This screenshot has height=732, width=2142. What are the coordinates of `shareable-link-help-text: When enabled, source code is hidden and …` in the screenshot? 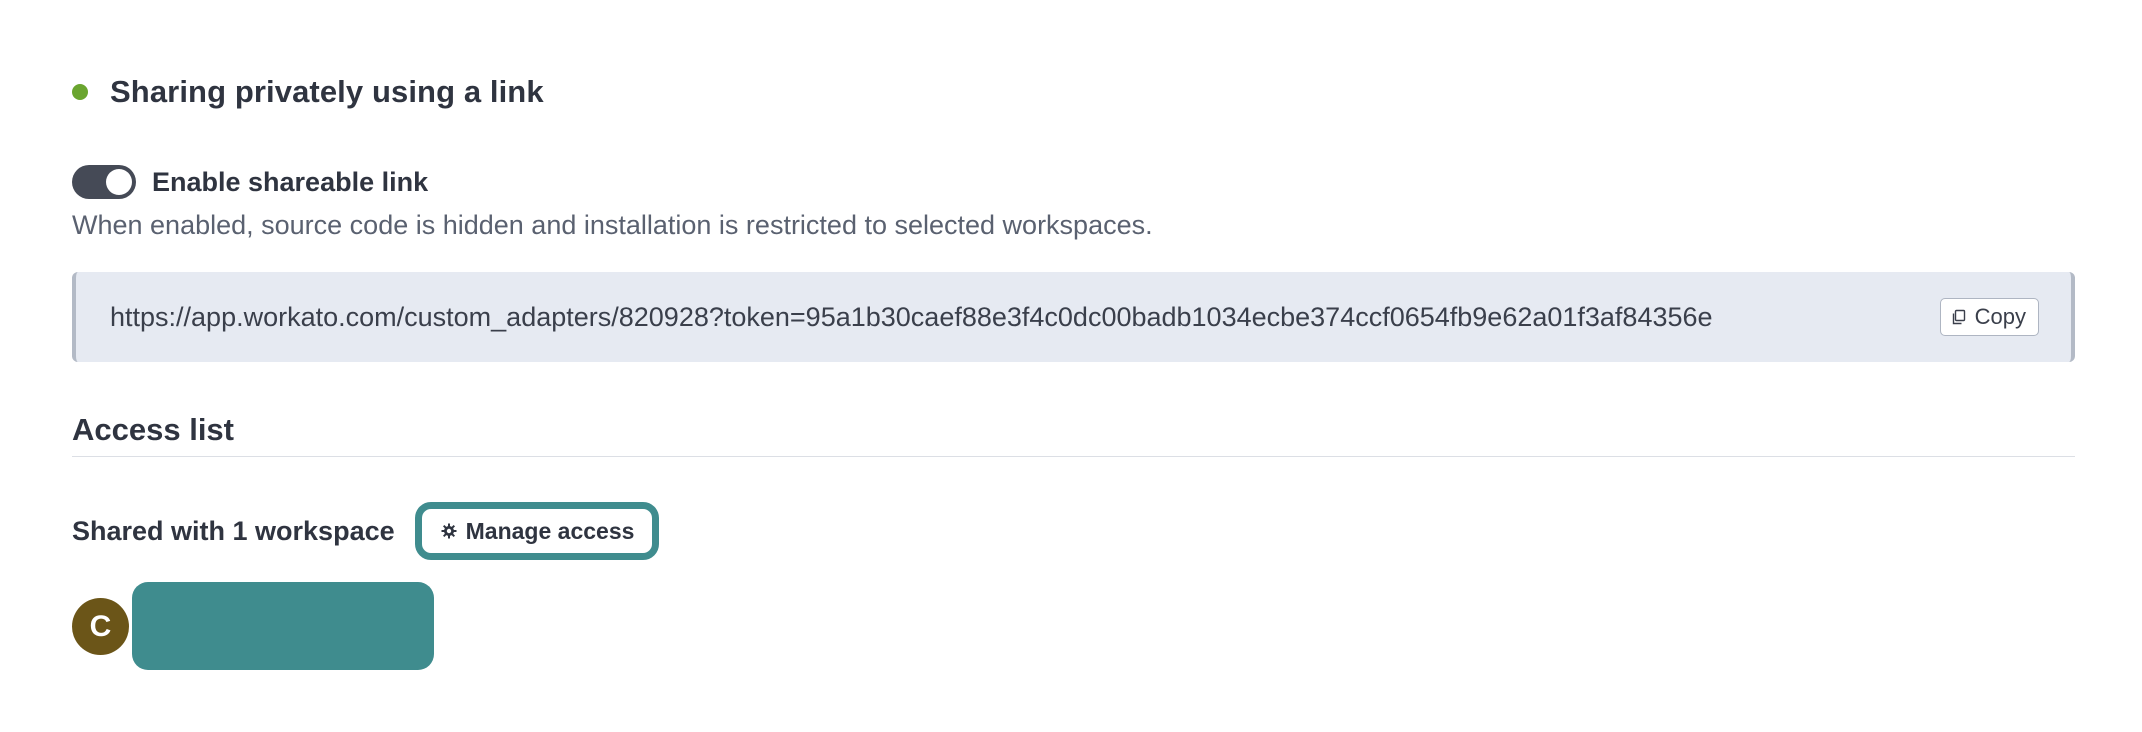 It's located at (612, 225).